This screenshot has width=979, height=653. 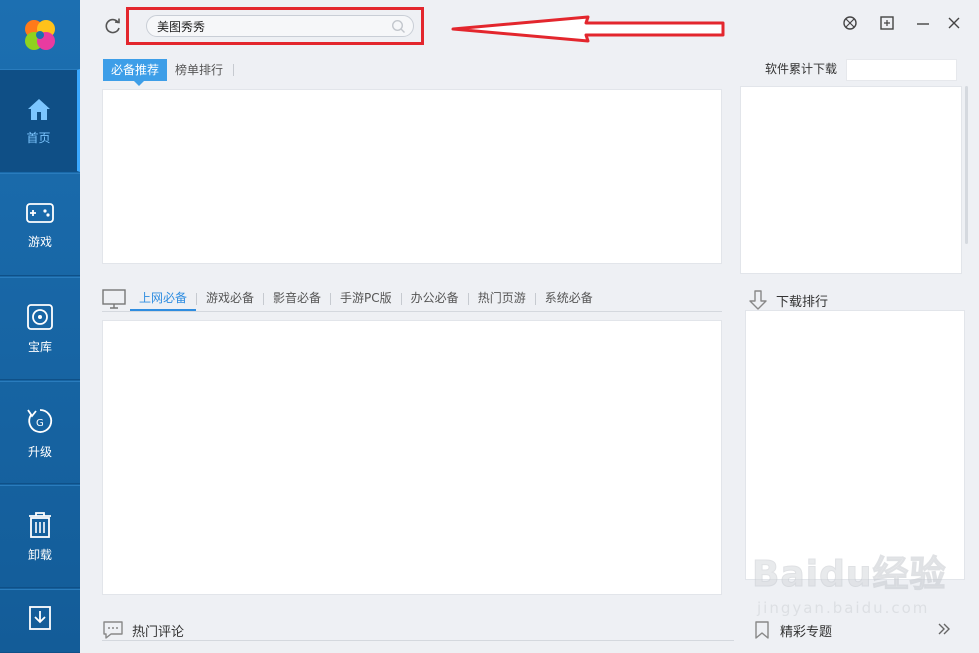 What do you see at coordinates (40, 212) in the screenshot?
I see `gamepad-icon` at bounding box center [40, 212].